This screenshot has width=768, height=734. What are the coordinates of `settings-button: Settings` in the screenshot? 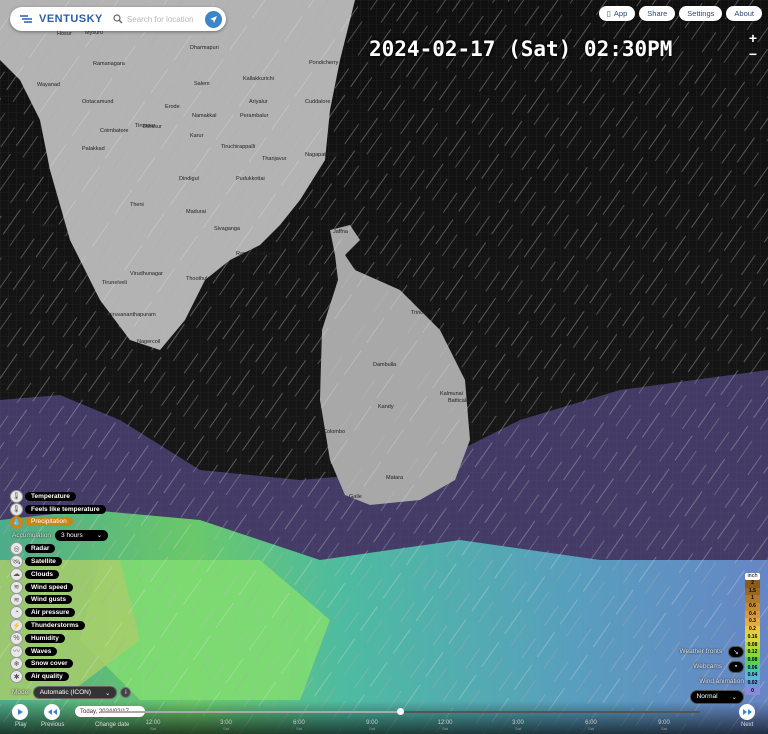 It's located at (701, 13).